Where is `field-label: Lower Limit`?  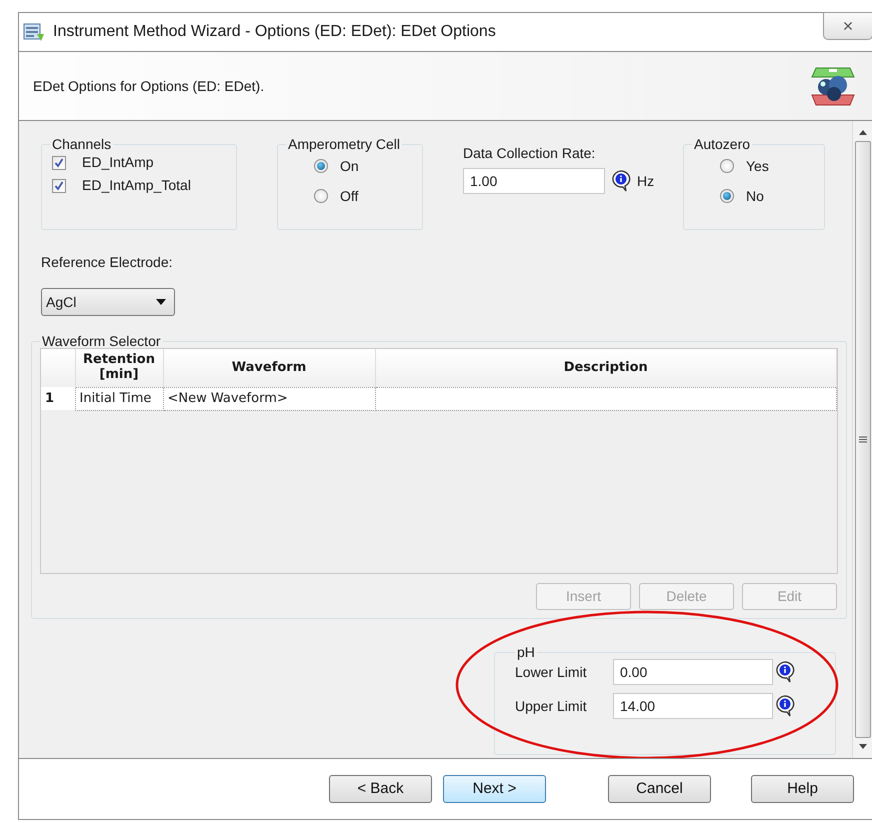
field-label: Lower Limit is located at coordinates (551, 672).